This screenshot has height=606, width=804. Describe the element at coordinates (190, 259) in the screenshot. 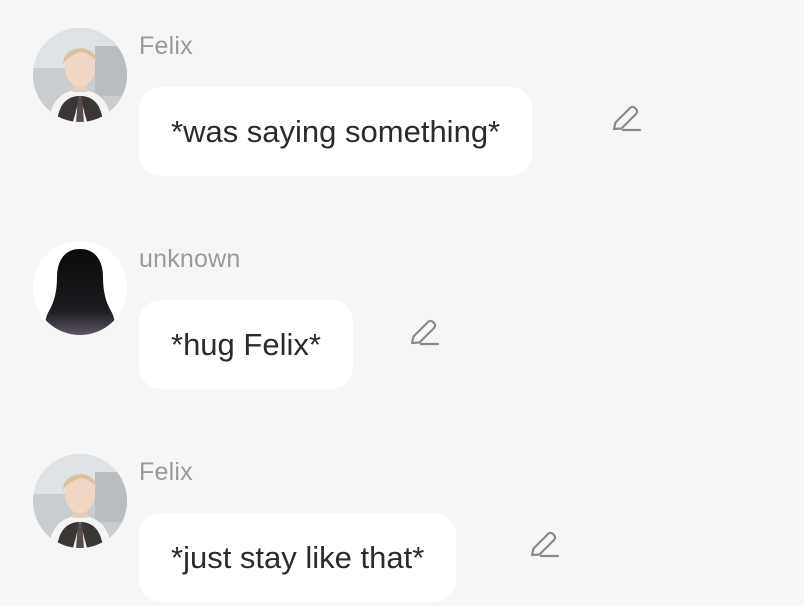

I see `sender-name: unknown` at that location.